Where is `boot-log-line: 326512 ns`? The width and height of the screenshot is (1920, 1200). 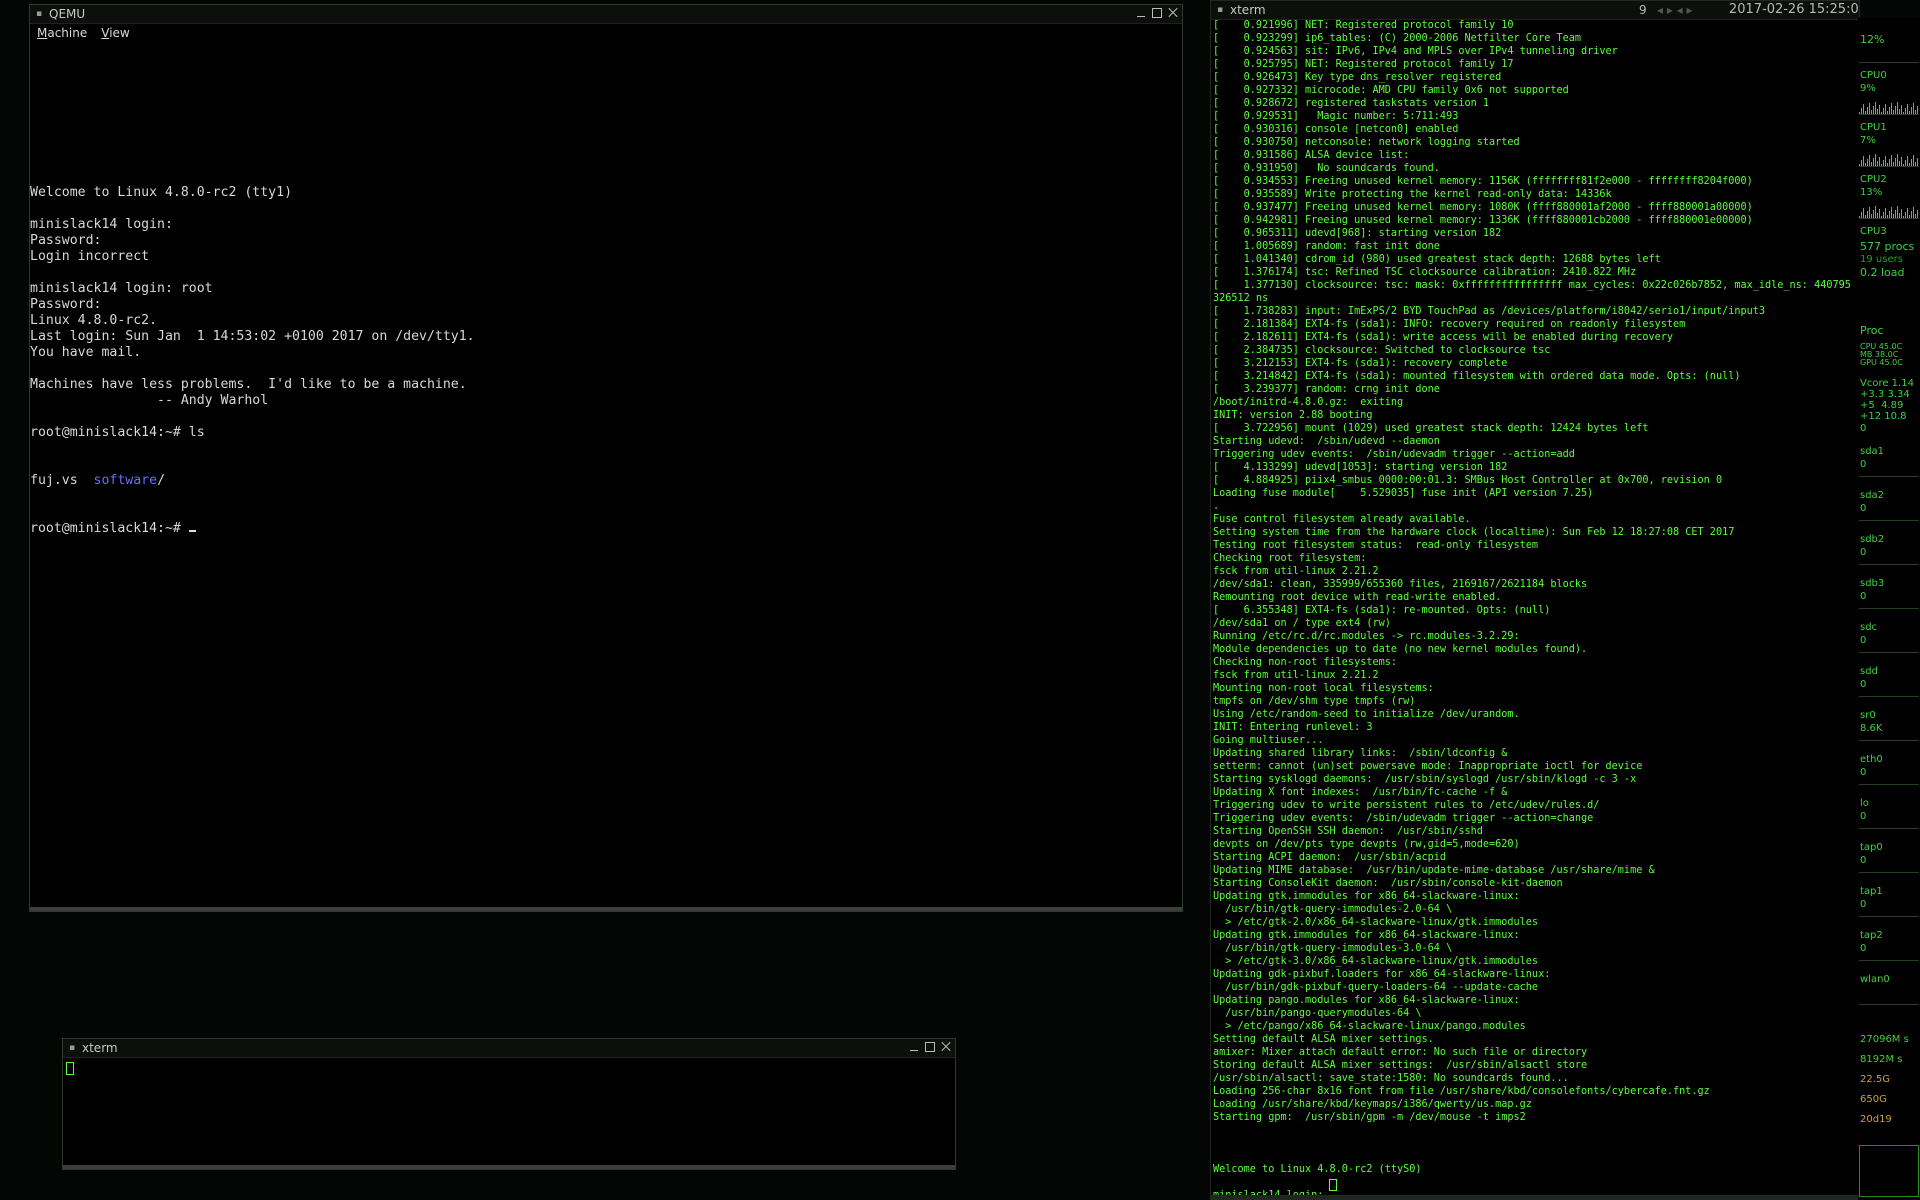 boot-log-line: 326512 ns is located at coordinates (1241, 298).